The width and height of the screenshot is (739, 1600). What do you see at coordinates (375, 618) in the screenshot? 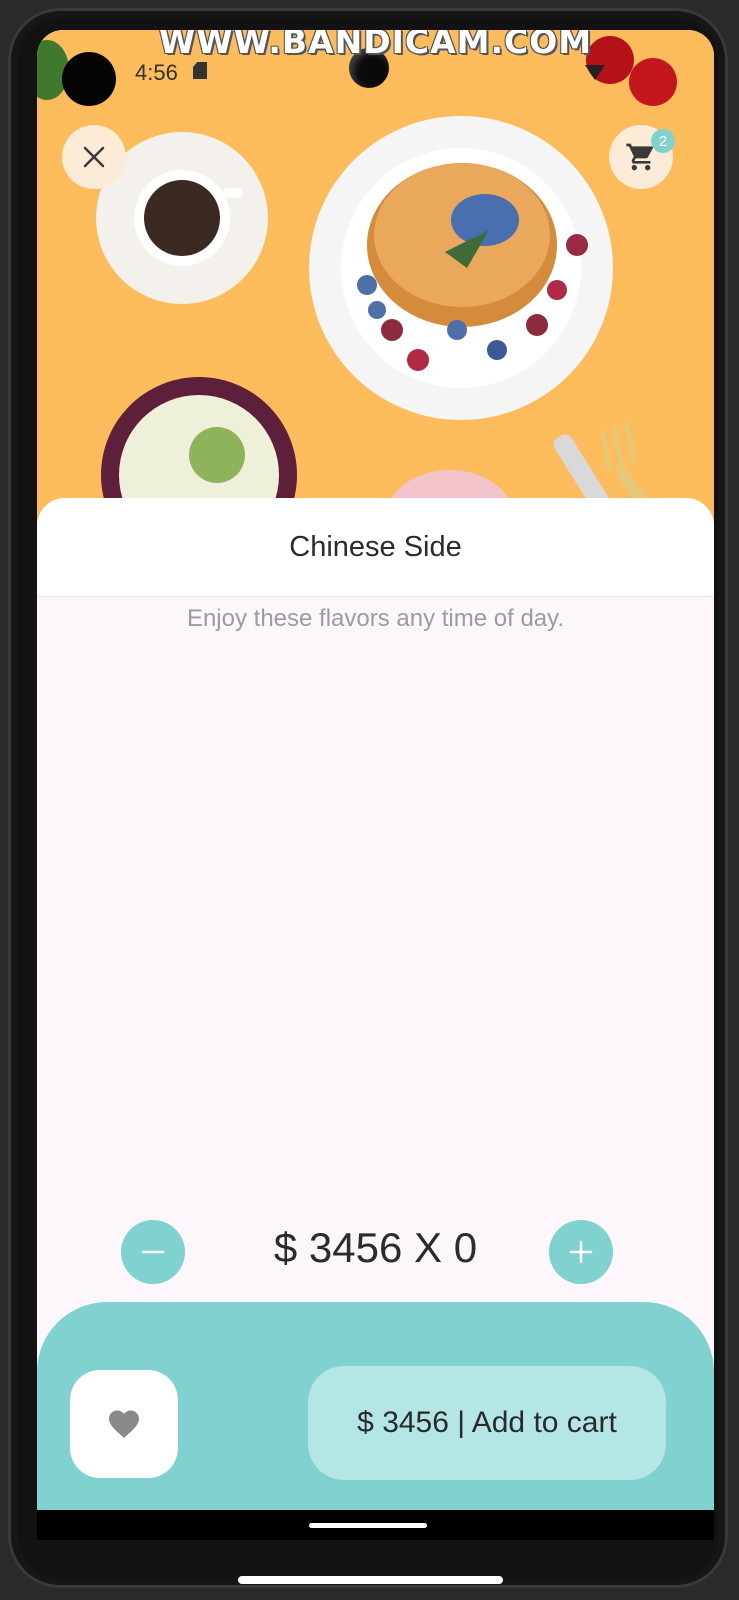
I see `product-description: Enjoy these flavors any time of day.` at bounding box center [375, 618].